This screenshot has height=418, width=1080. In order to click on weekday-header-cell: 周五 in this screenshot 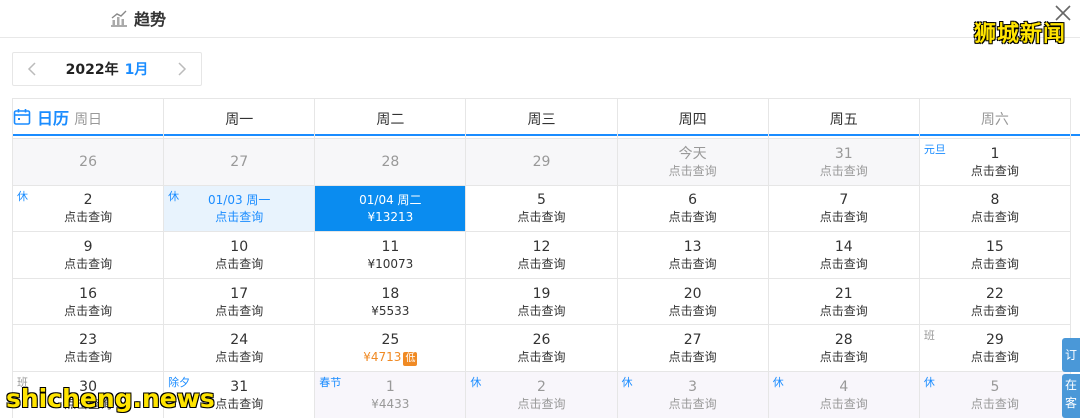, I will do `click(844, 119)`.